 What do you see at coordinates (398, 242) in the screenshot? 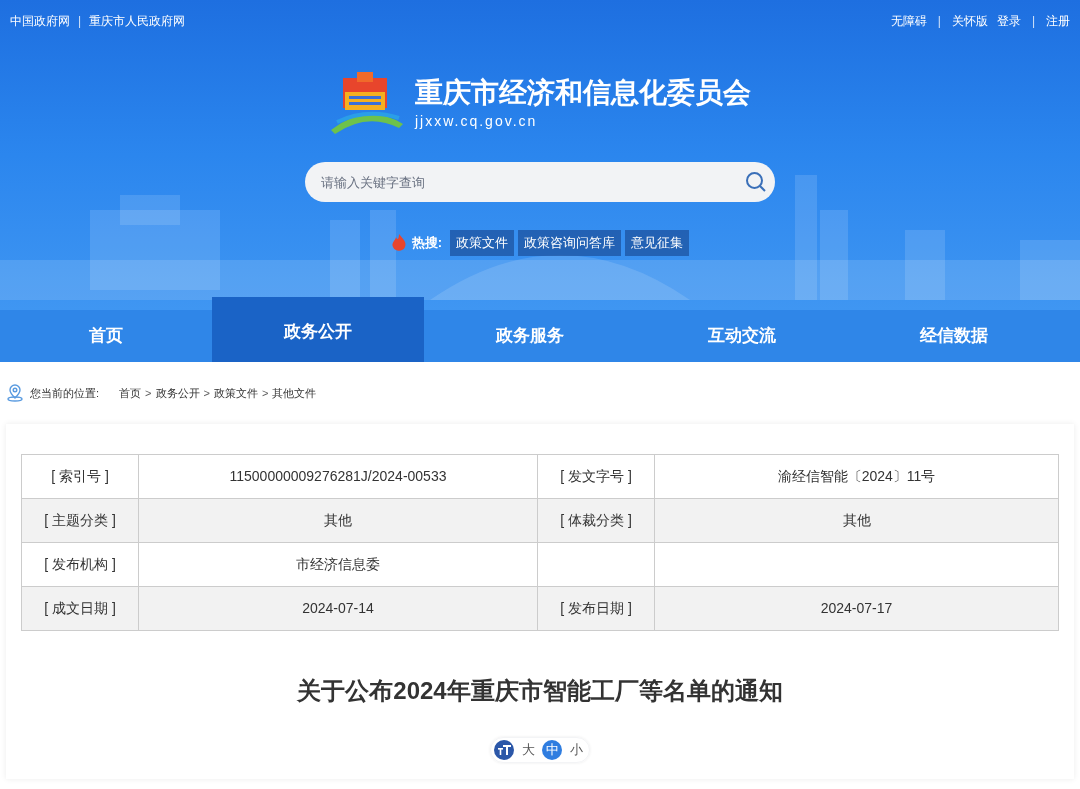
I see `flame-icon` at bounding box center [398, 242].